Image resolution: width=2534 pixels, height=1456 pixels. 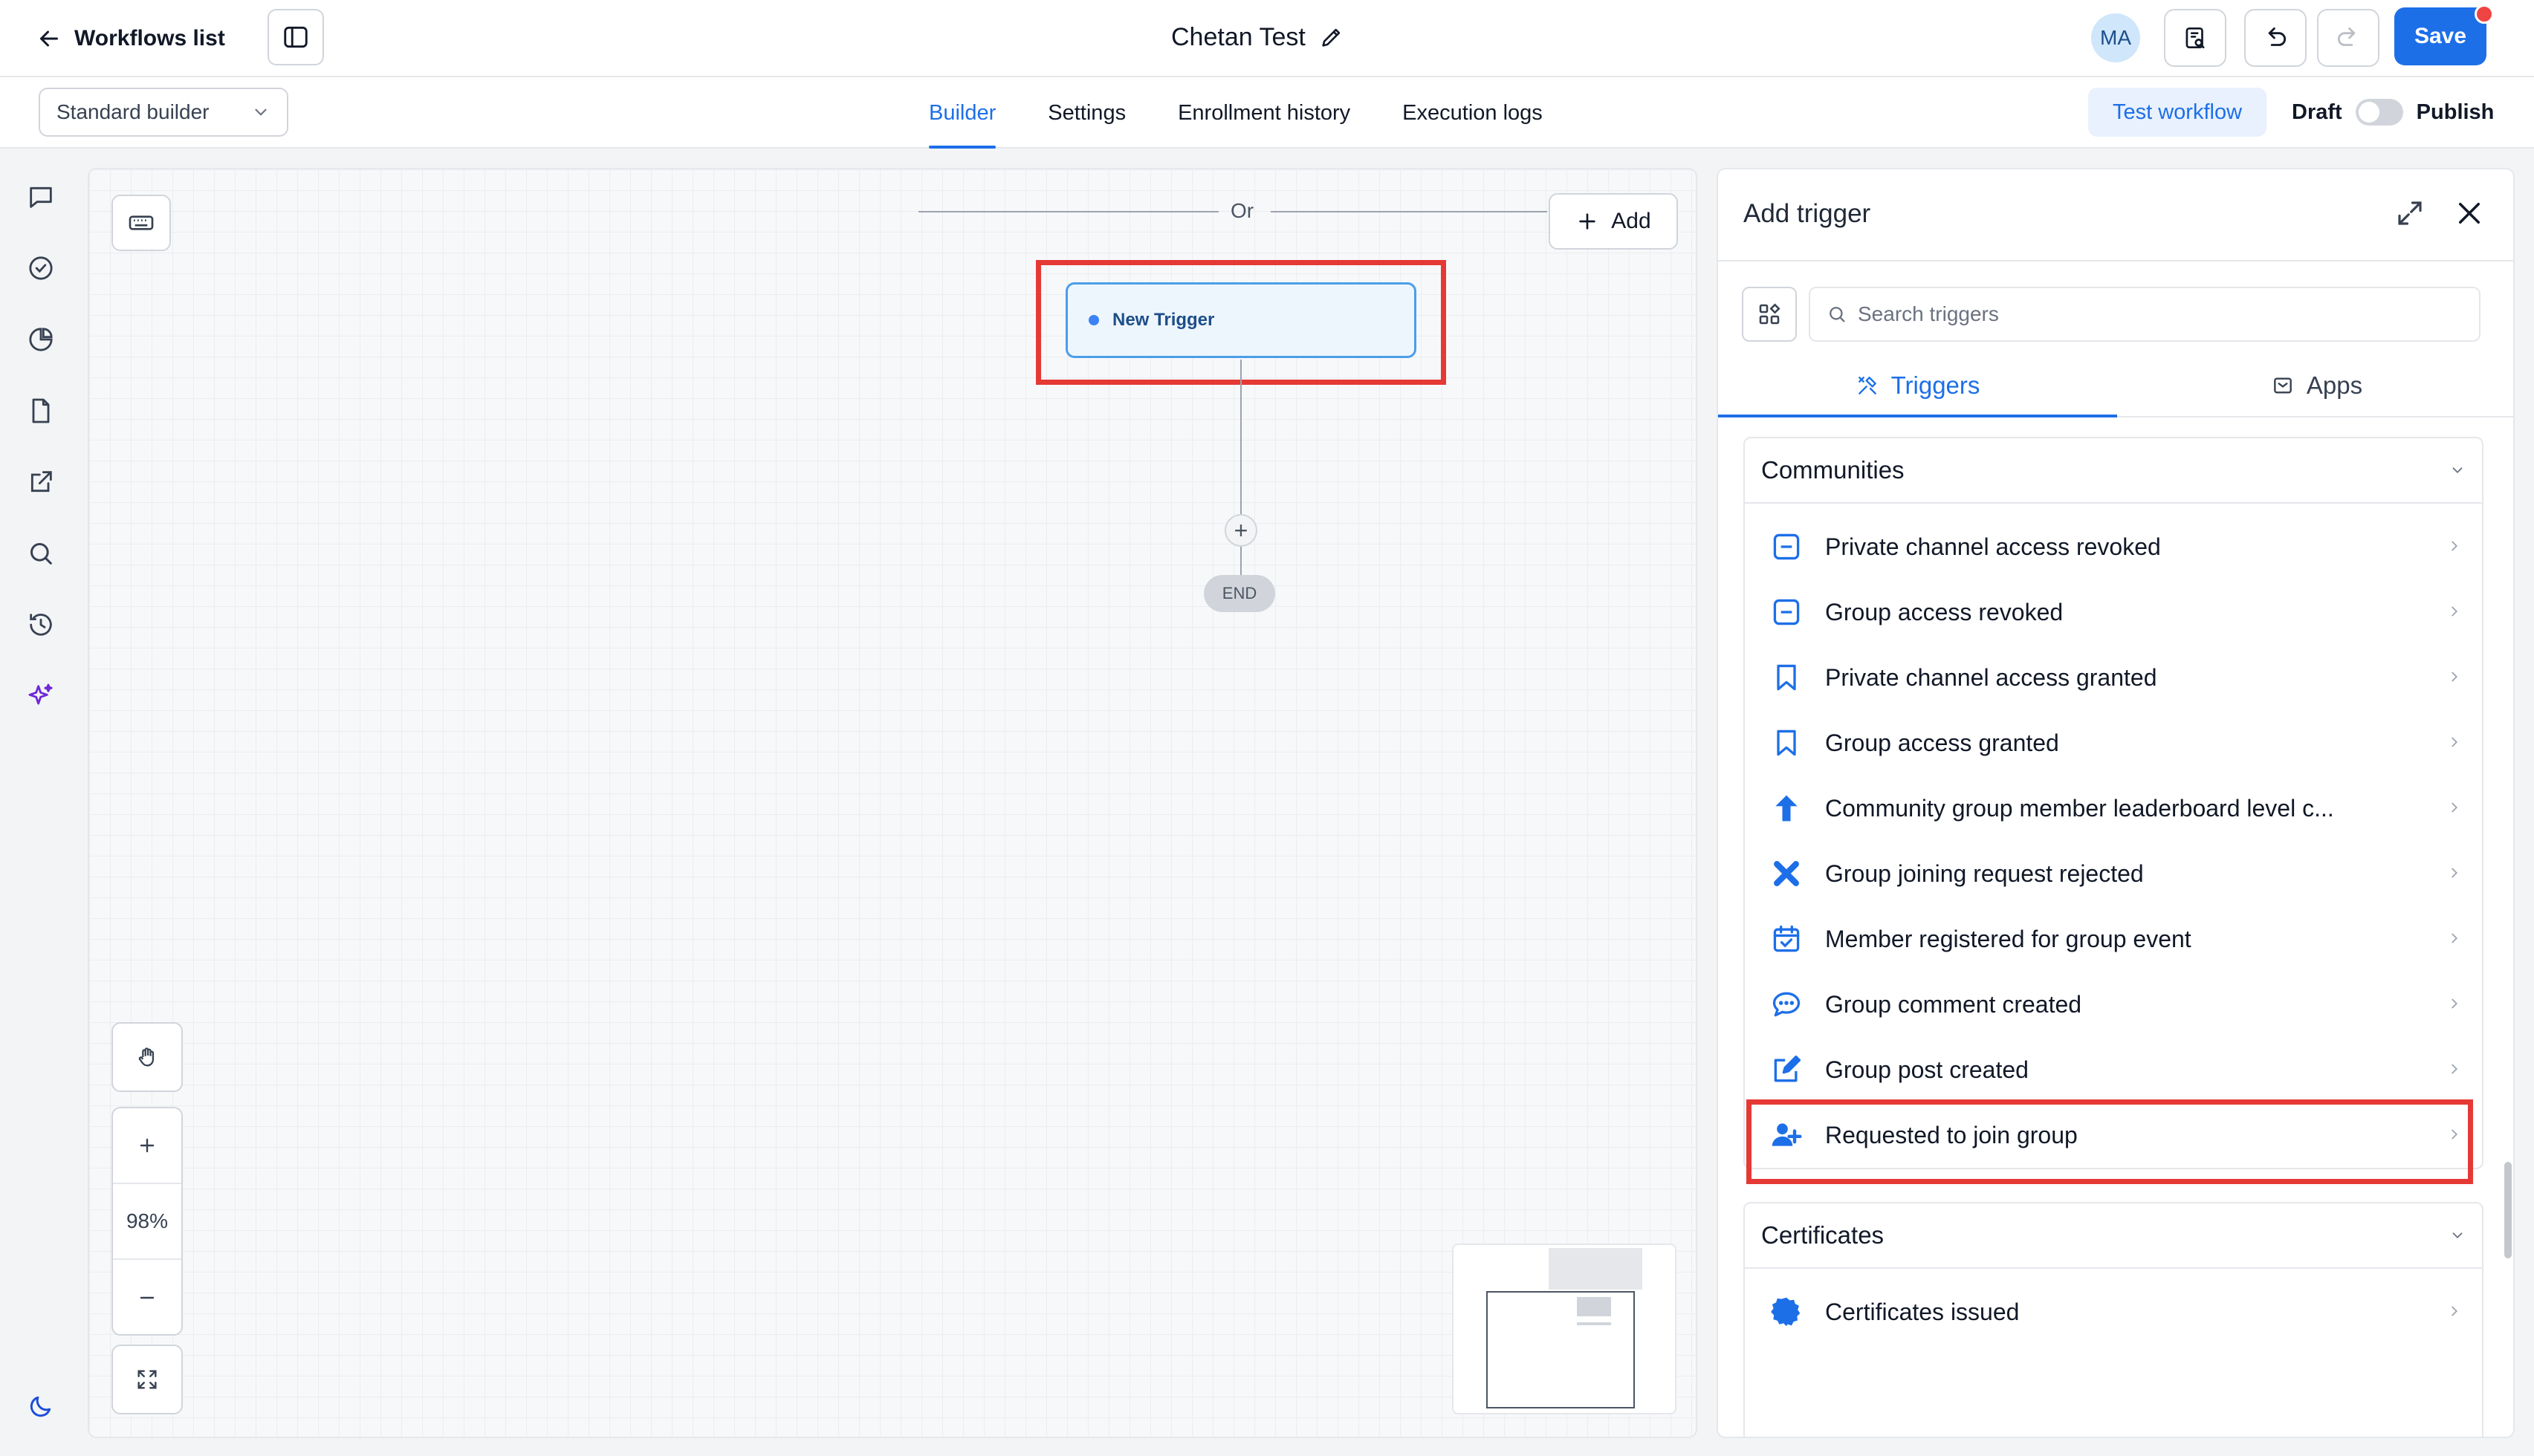 I want to click on back-link-label: Workflows list, so click(x=149, y=39).